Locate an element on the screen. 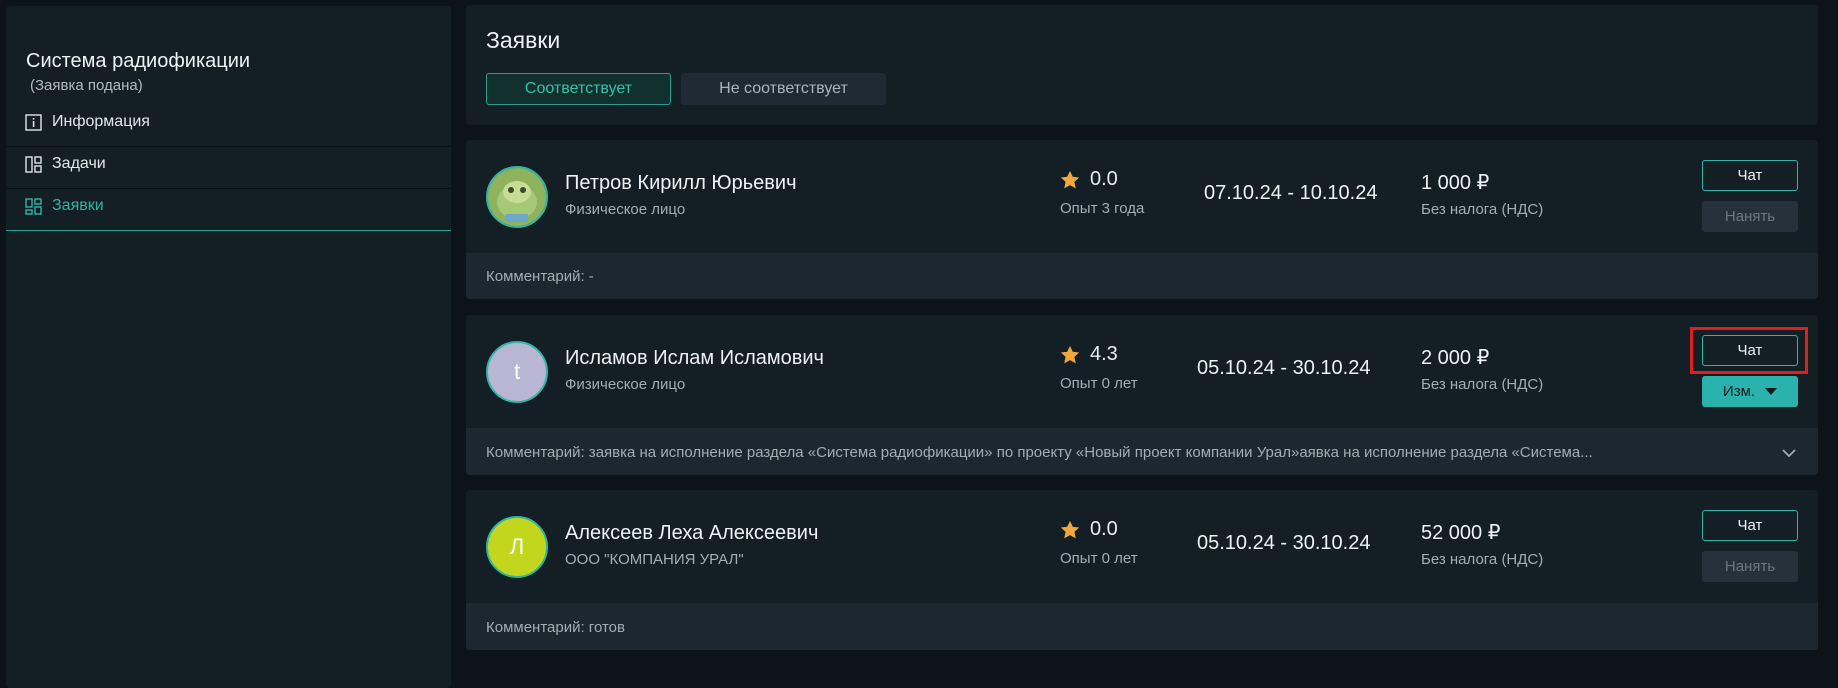 The height and width of the screenshot is (688, 1838). rating: 4.3 is located at coordinates (1088, 354).